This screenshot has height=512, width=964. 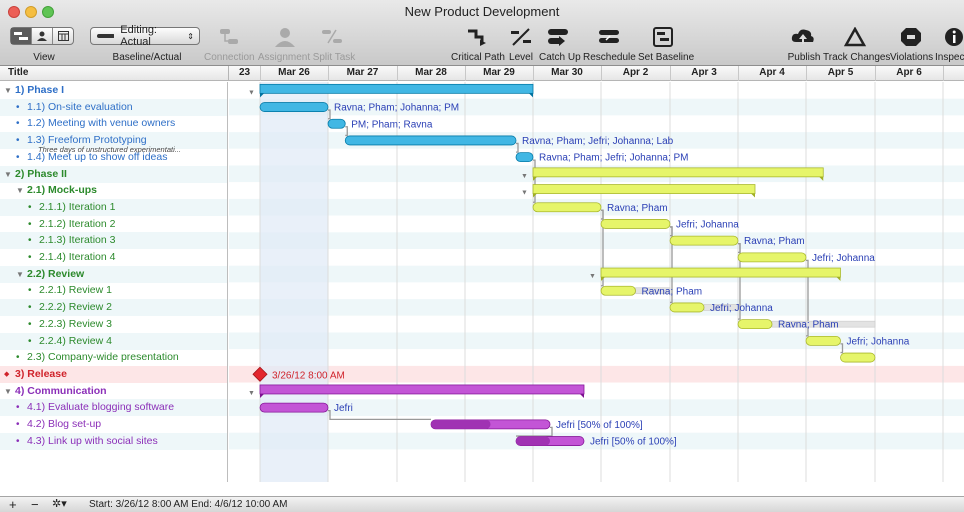 I want to click on gantt-row-stripe, so click(x=596, y=307).